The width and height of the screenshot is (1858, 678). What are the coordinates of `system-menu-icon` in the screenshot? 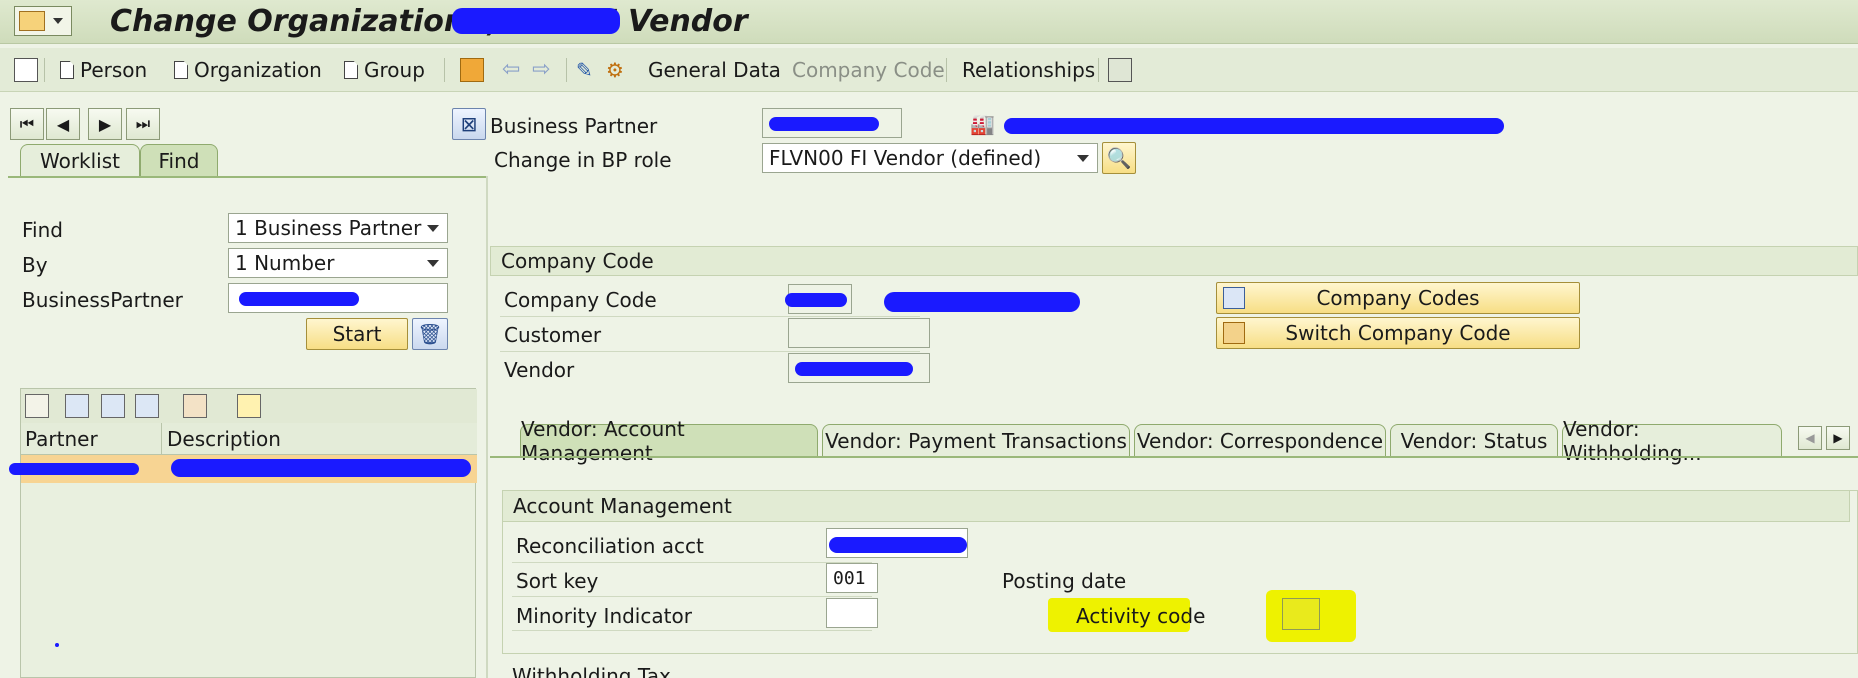 It's located at (43, 21).